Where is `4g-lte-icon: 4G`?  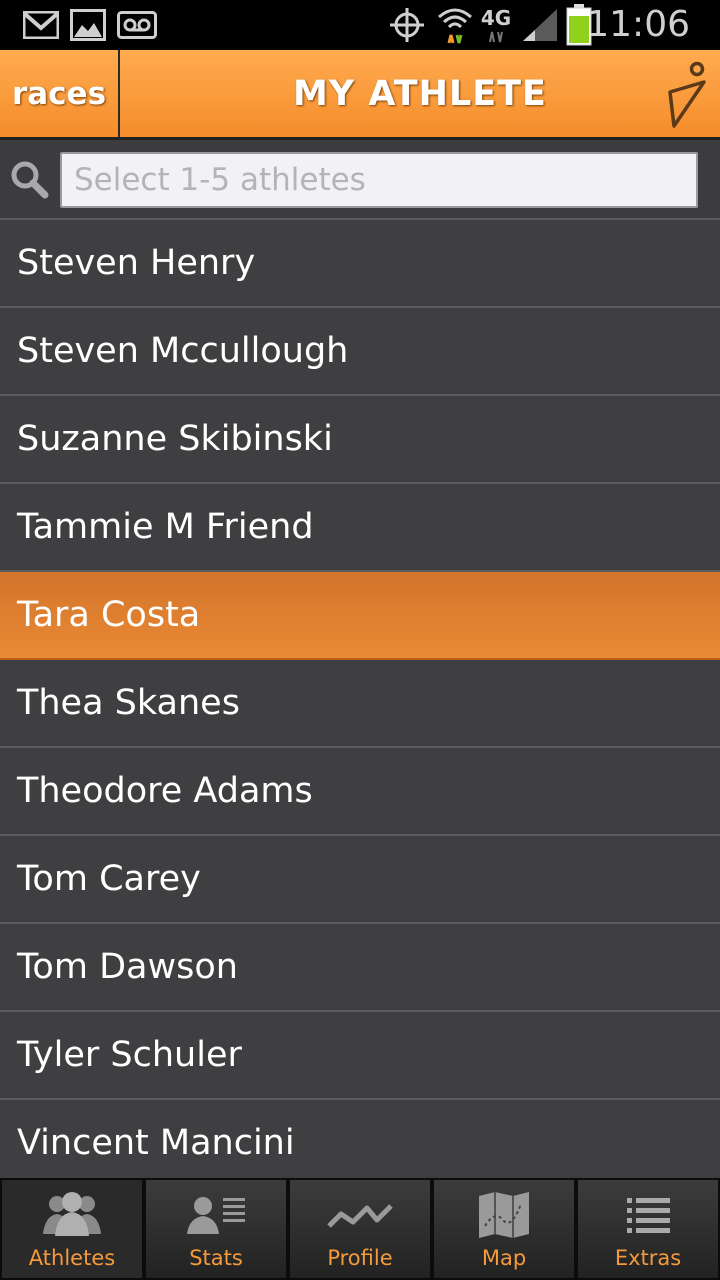
4g-lte-icon: 4G is located at coordinates (496, 25).